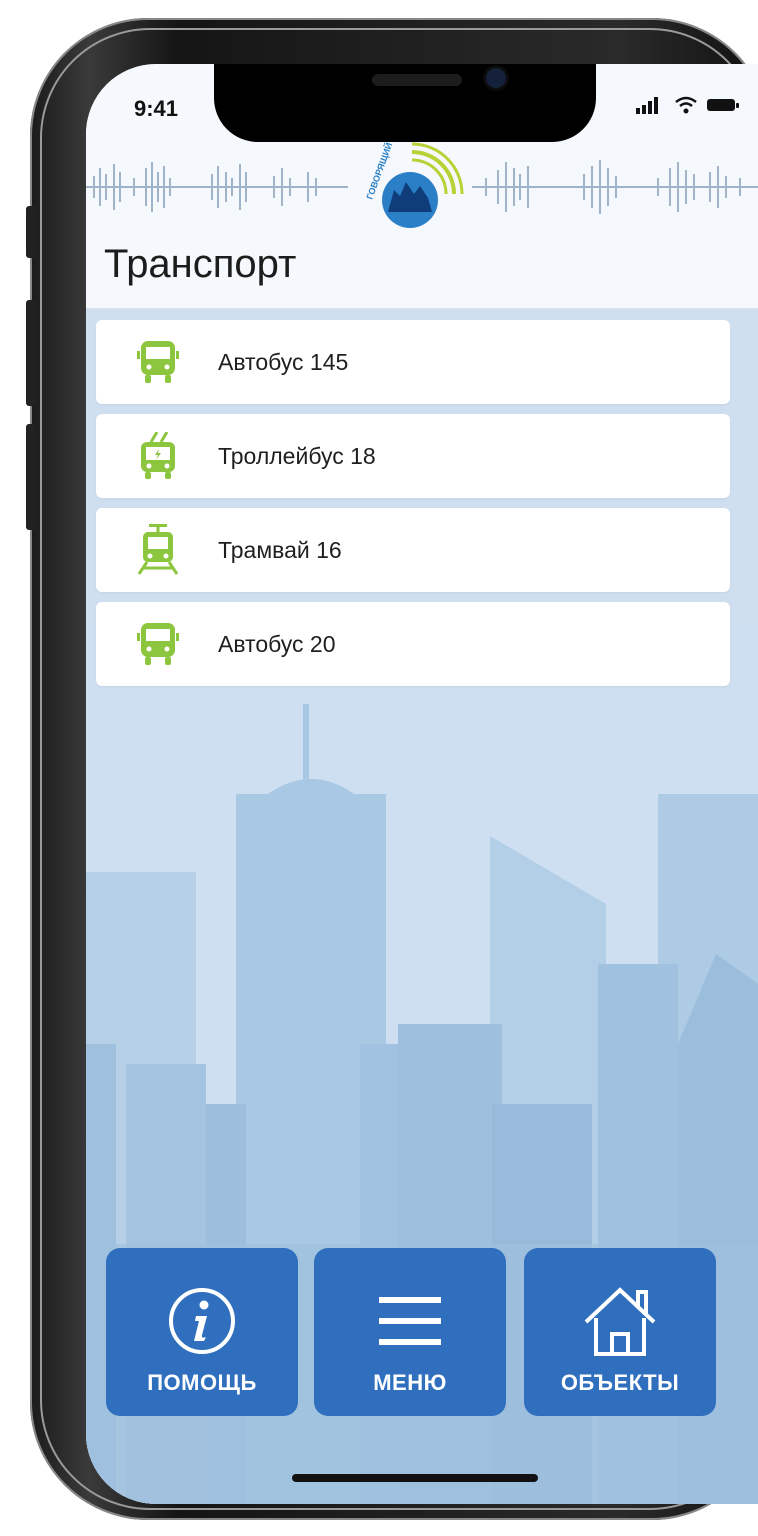 This screenshot has height=1536, width=758. Describe the element at coordinates (413, 644) in the screenshot. I see `list-item-bus-20: Автобус 20` at that location.